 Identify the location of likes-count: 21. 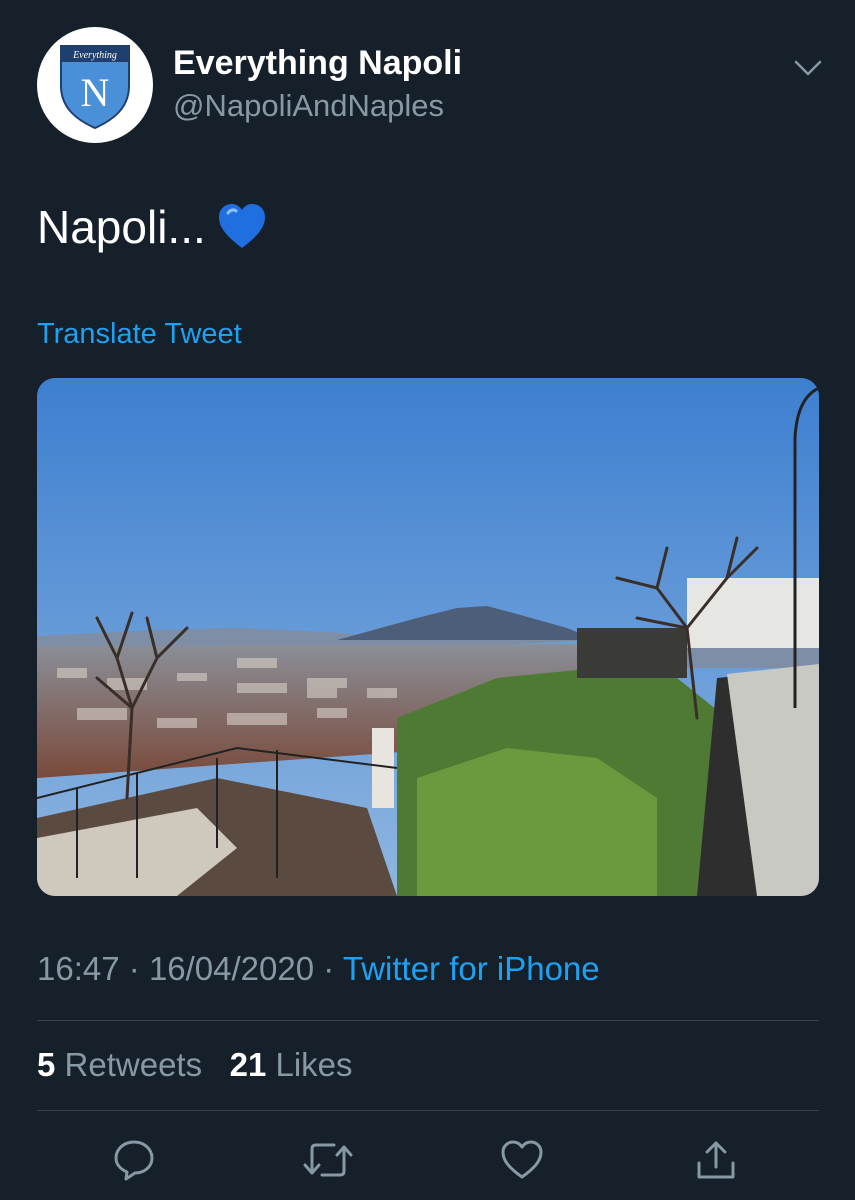
(248, 1064).